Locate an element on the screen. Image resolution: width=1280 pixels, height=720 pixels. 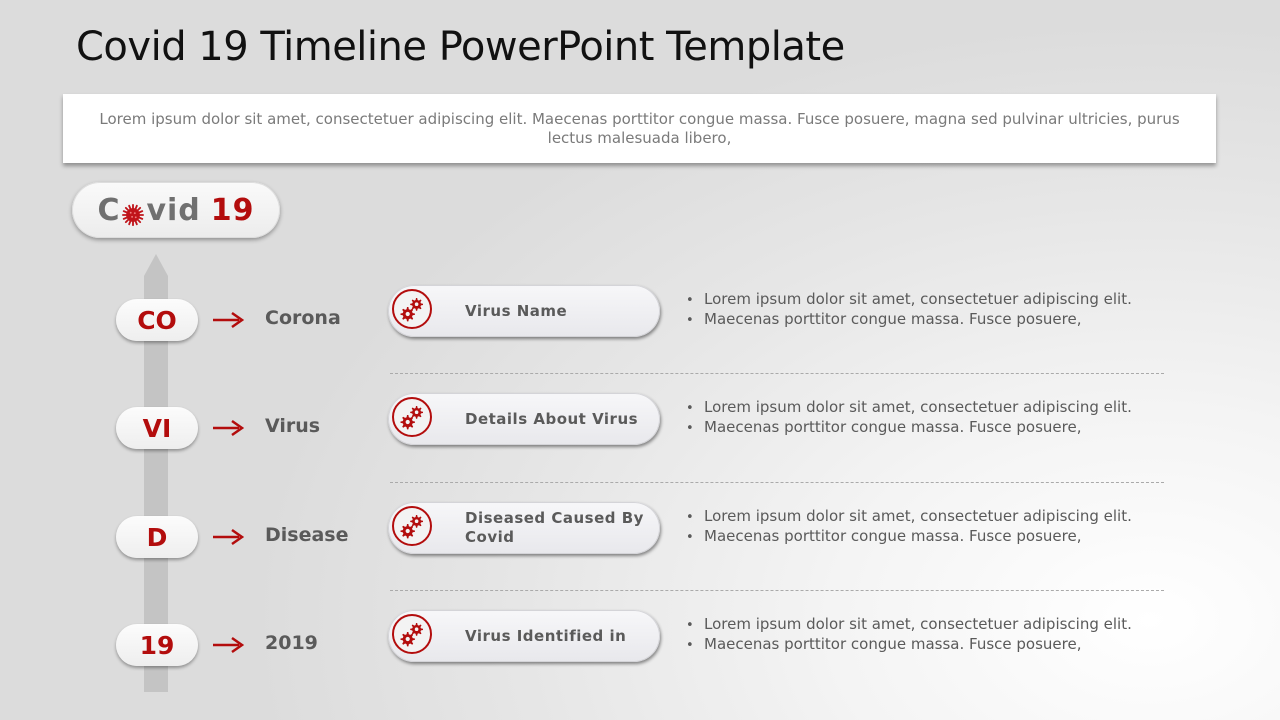
row-keyword: Disease is located at coordinates (307, 535).